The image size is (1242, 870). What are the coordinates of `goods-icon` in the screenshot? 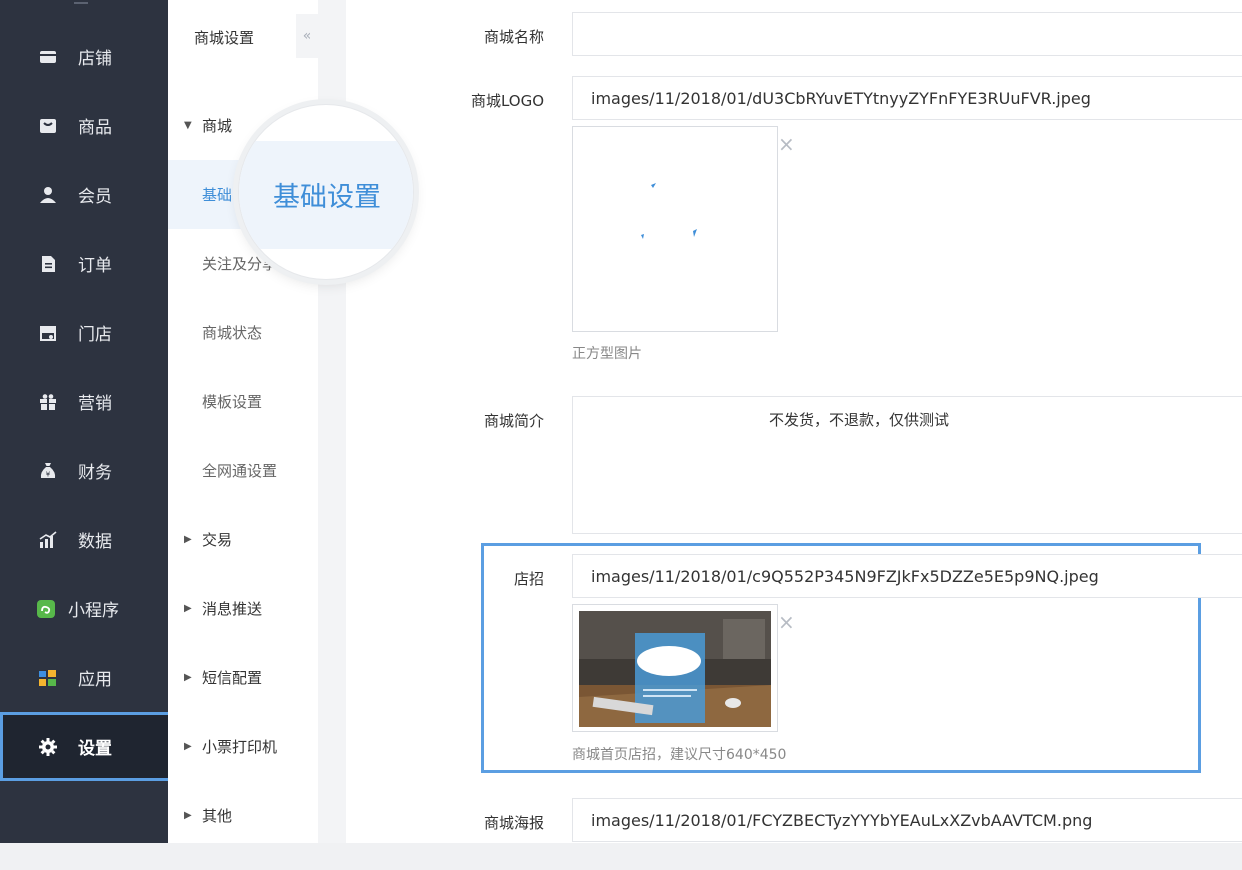 It's located at (48, 126).